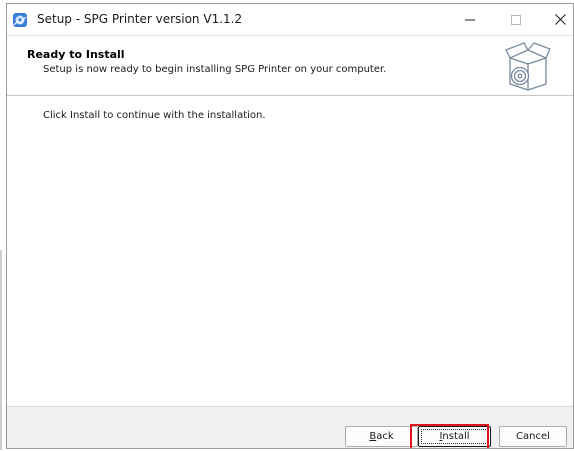  What do you see at coordinates (290, 20) in the screenshot?
I see `title-bar: Setup - SPG Printer version V1.1.2` at bounding box center [290, 20].